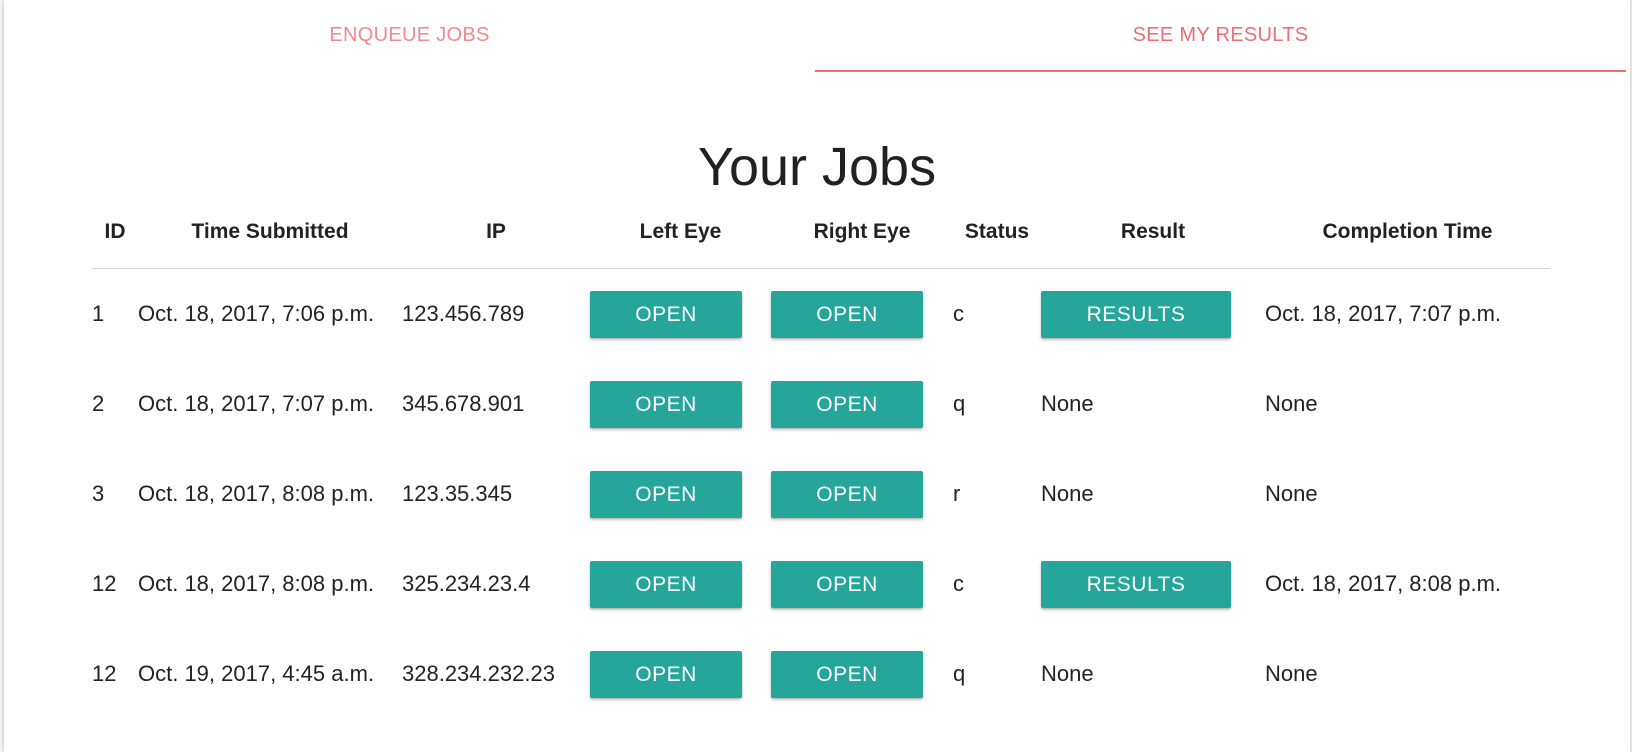 This screenshot has width=1632, height=752. Describe the element at coordinates (1383, 313) in the screenshot. I see `cell-completion-time: Oct. 18, 2017, 7:07 p.m.` at that location.